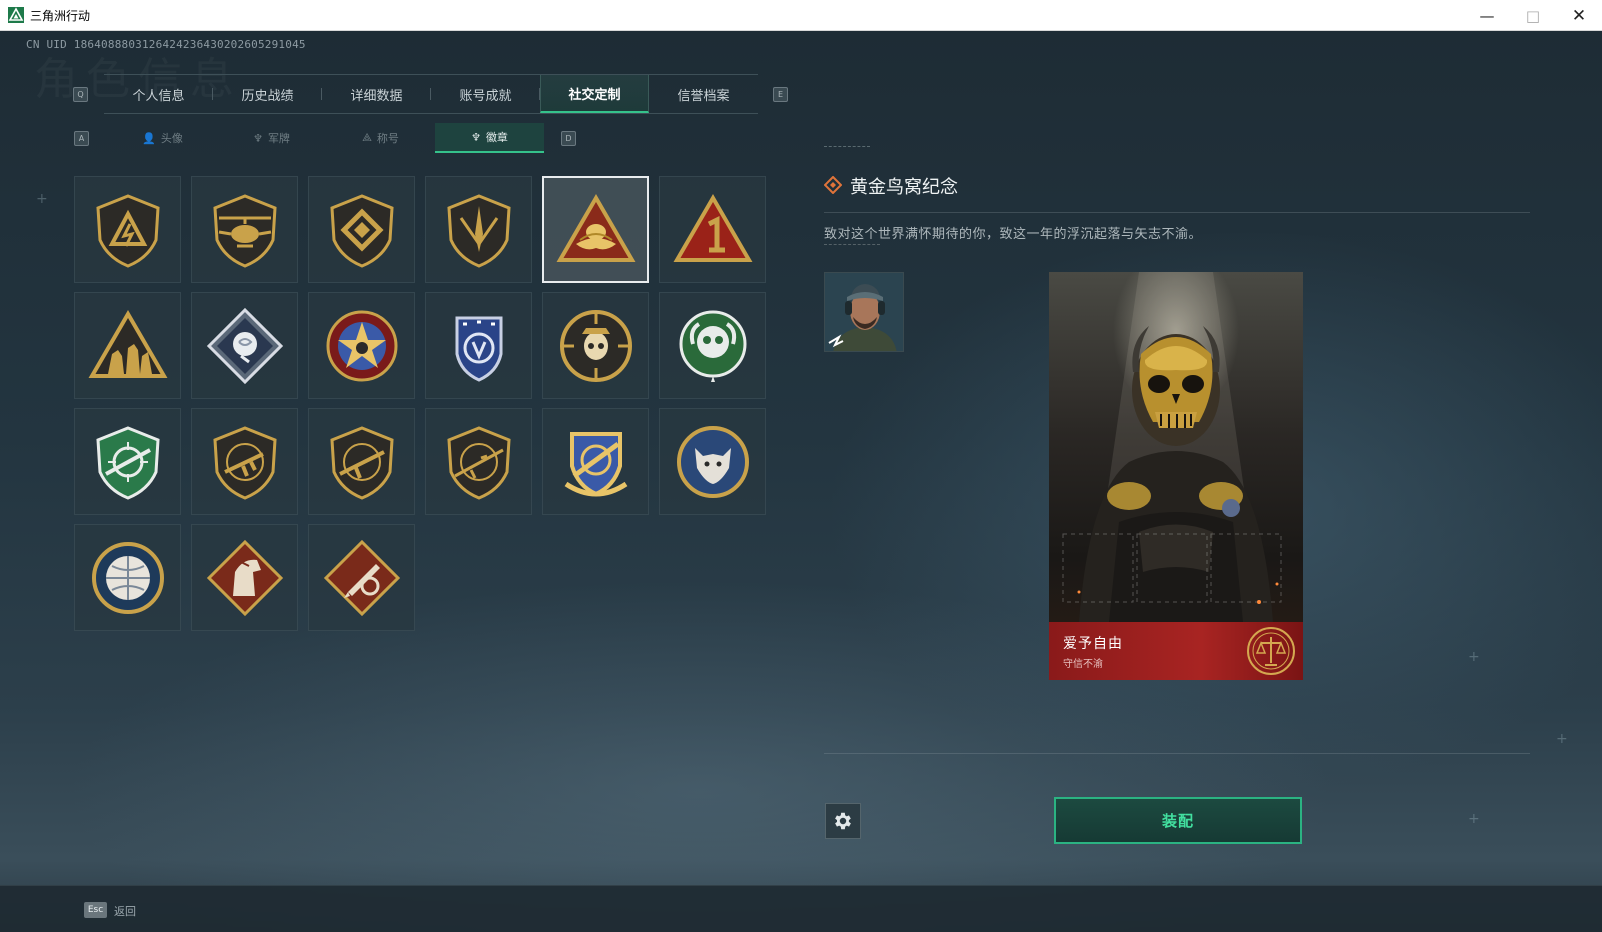 The height and width of the screenshot is (932, 1602). What do you see at coordinates (125, 911) in the screenshot?
I see `back-label: 返回` at bounding box center [125, 911].